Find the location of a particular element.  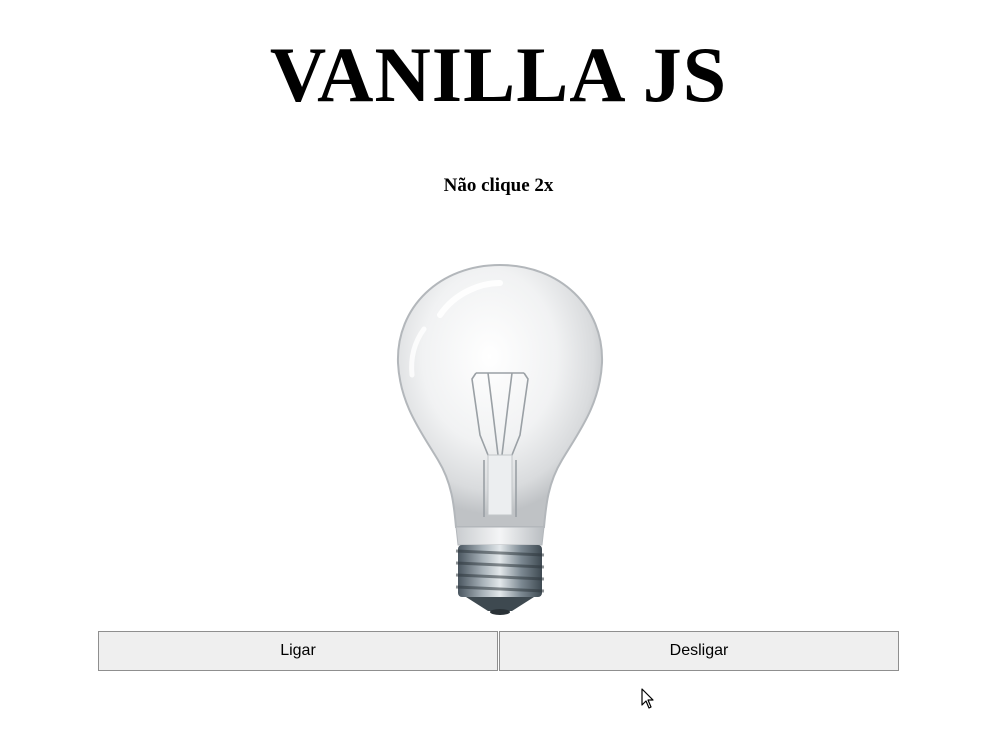

bulb-screw-base is located at coordinates (500, 580).